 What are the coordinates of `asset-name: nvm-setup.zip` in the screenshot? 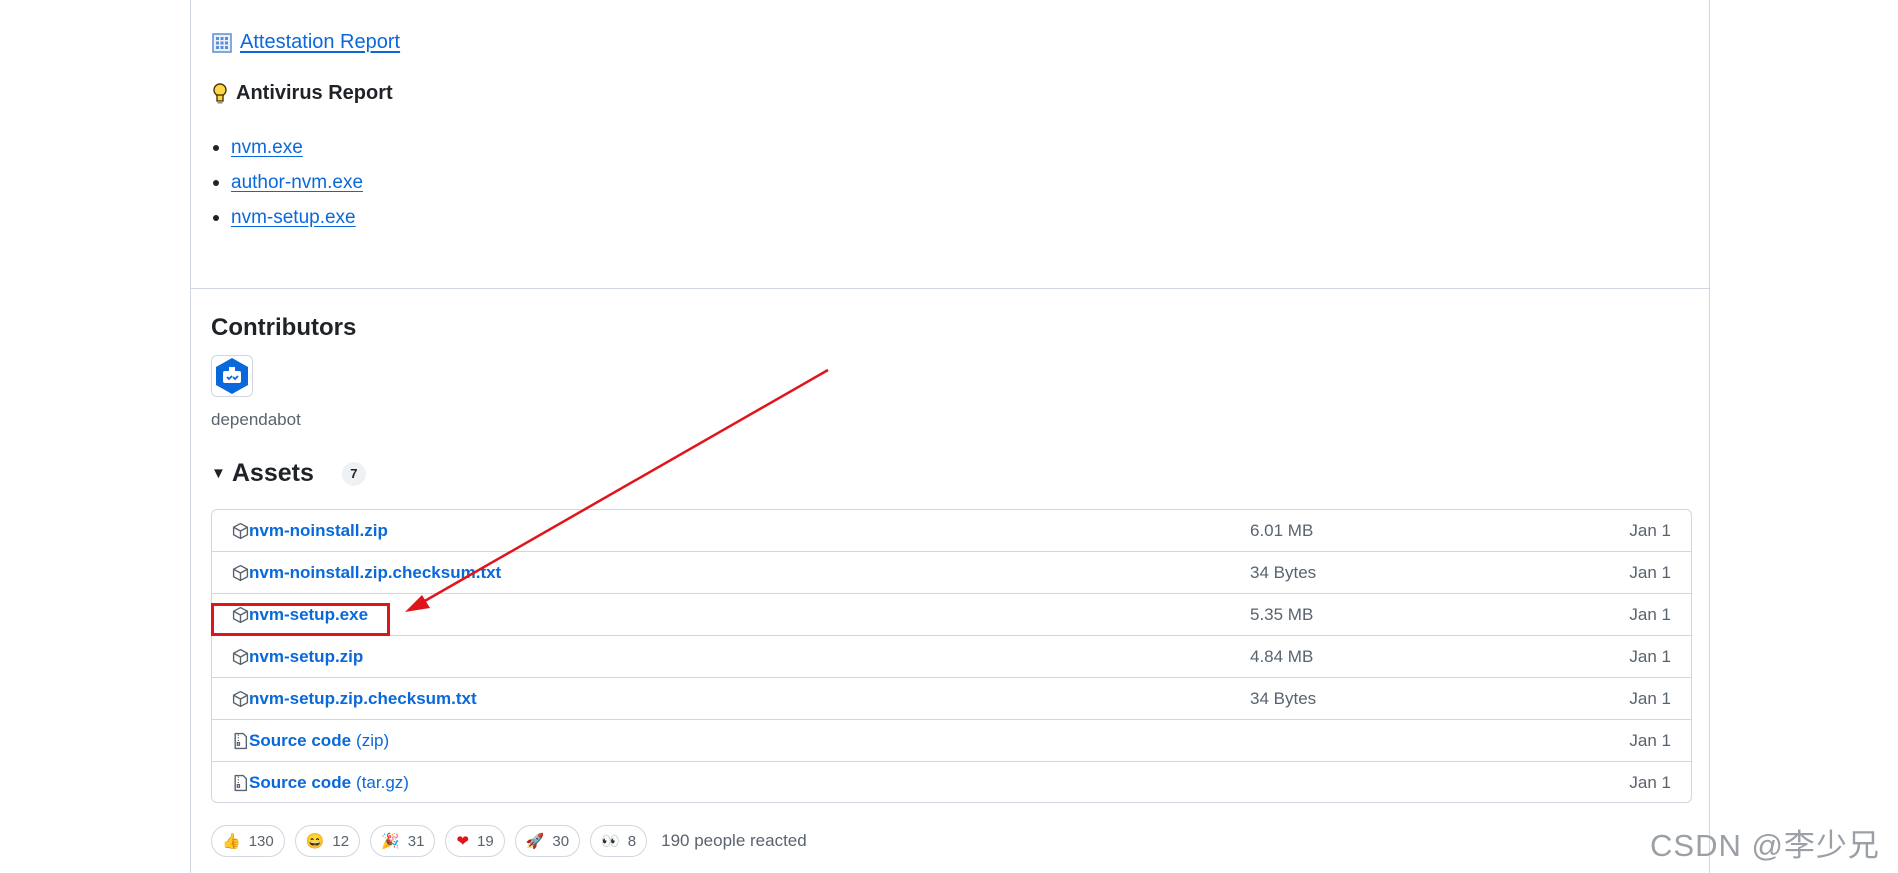 It's located at (297, 657).